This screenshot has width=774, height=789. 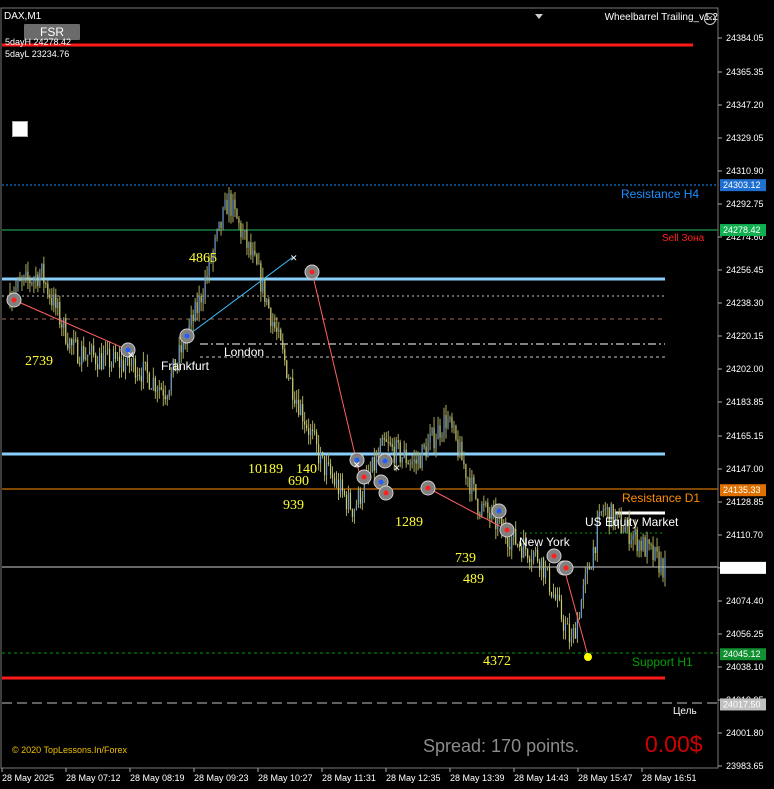 What do you see at coordinates (745, 72) in the screenshot?
I see `price-tick-label: 24365.35` at bounding box center [745, 72].